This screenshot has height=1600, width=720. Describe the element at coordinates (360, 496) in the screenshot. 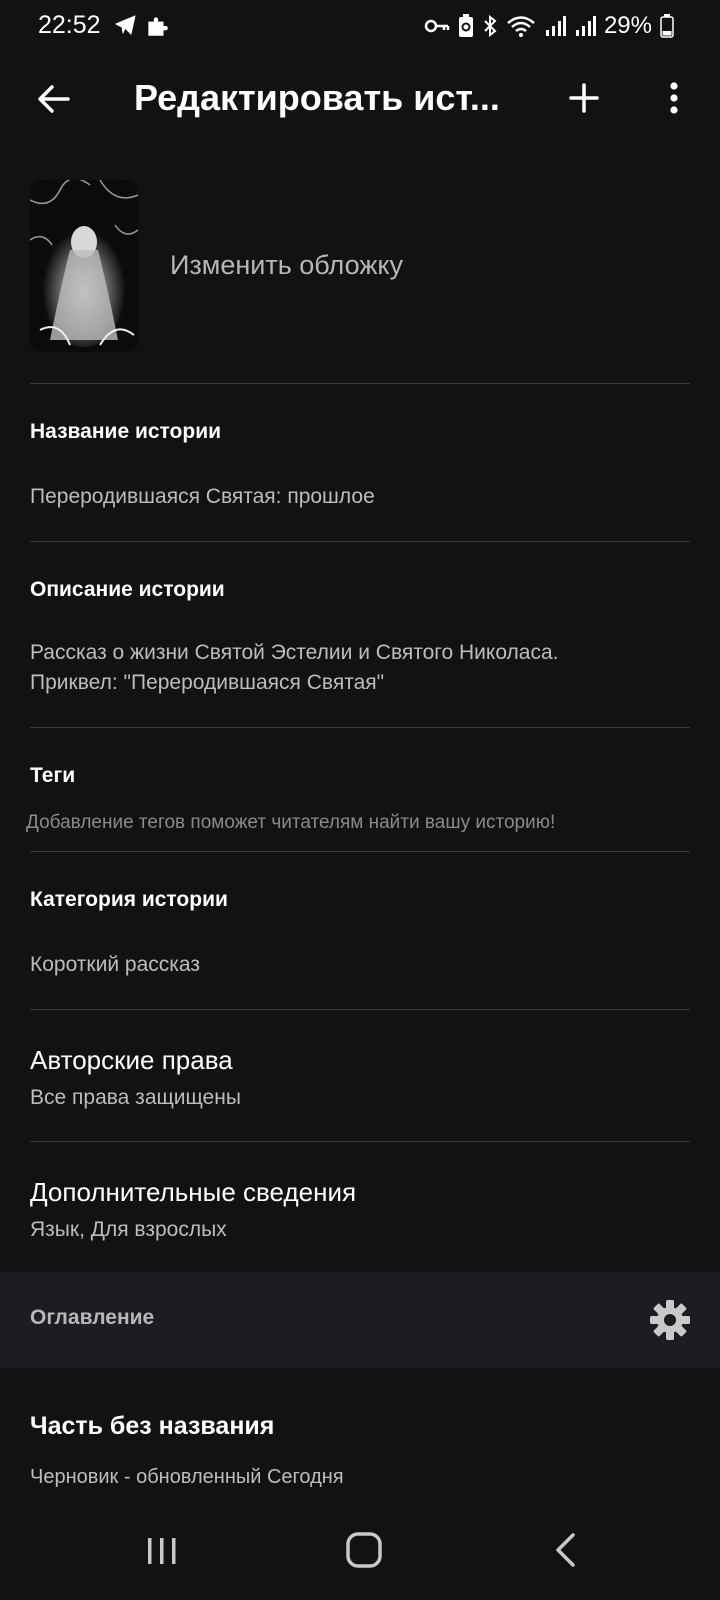

I see `story-name-value: Переродившаяся Святая: прошлое` at that location.